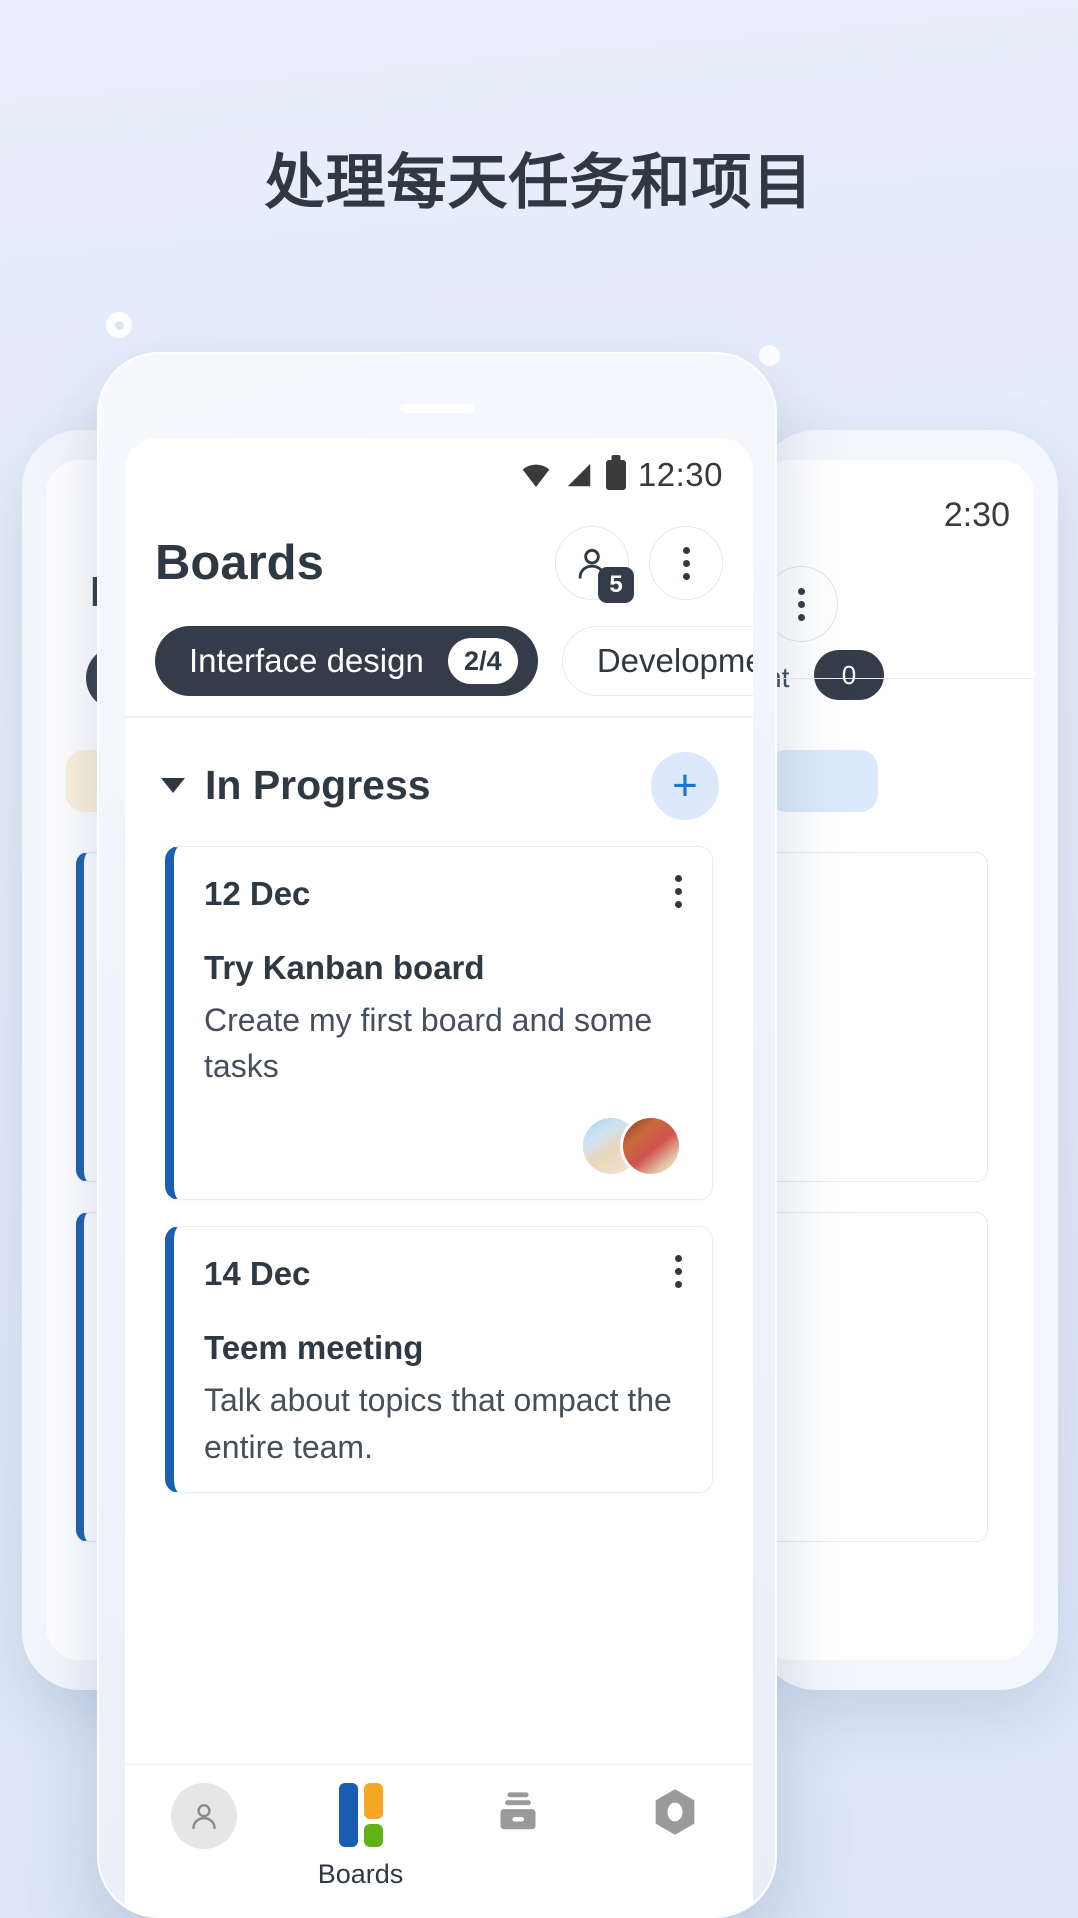 This screenshot has height=1918, width=1078. I want to click on avatar, so click(651, 1146).